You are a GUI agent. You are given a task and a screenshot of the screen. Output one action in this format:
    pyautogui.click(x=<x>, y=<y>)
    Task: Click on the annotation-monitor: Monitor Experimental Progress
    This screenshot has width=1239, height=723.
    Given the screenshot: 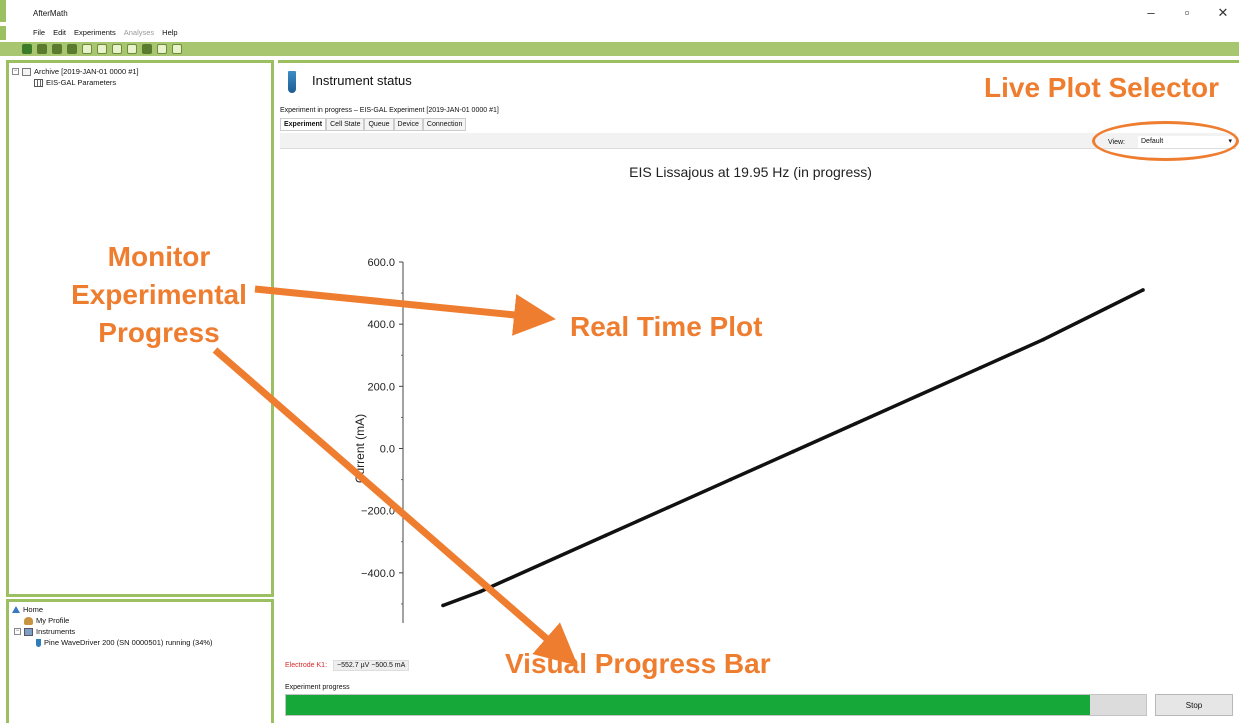 What is the action you would take?
    pyautogui.click(x=159, y=294)
    